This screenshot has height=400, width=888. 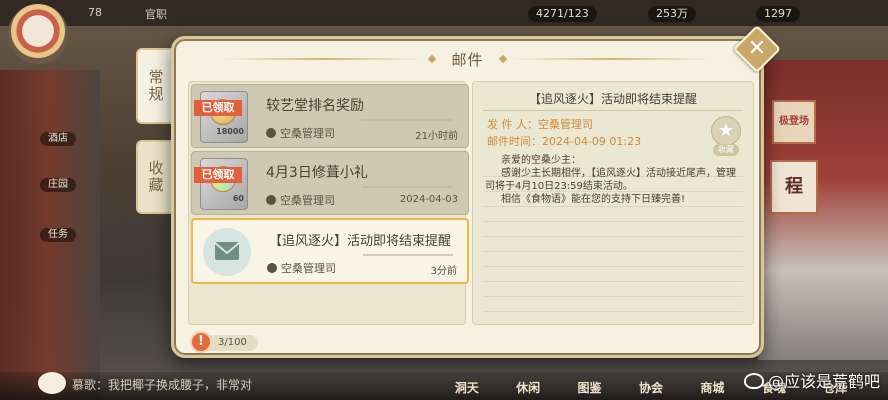 I want to click on mail-item: 18000 已领取 较艺堂排名奖励 空桑管理司 21小时前, so click(x=330, y=116).